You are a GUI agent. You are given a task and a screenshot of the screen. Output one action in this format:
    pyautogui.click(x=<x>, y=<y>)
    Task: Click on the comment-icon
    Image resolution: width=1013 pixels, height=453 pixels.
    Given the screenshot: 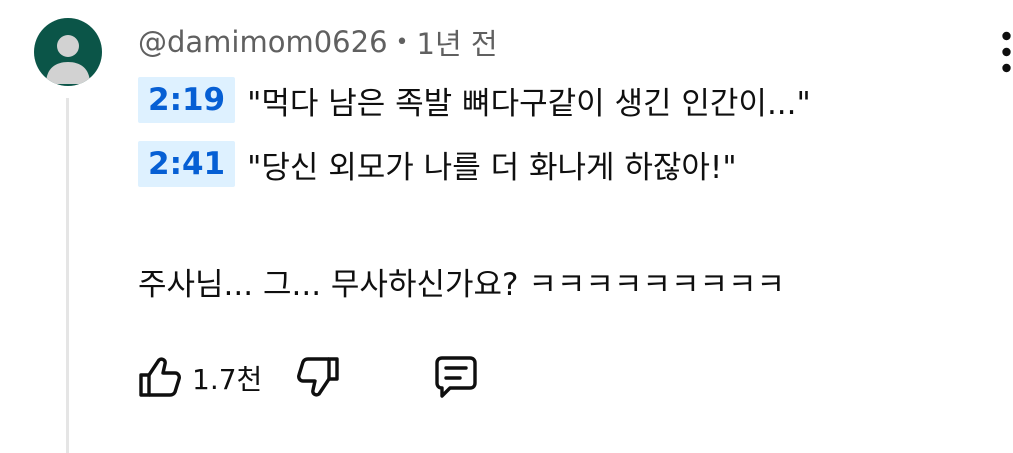 What is the action you would take?
    pyautogui.click(x=456, y=377)
    